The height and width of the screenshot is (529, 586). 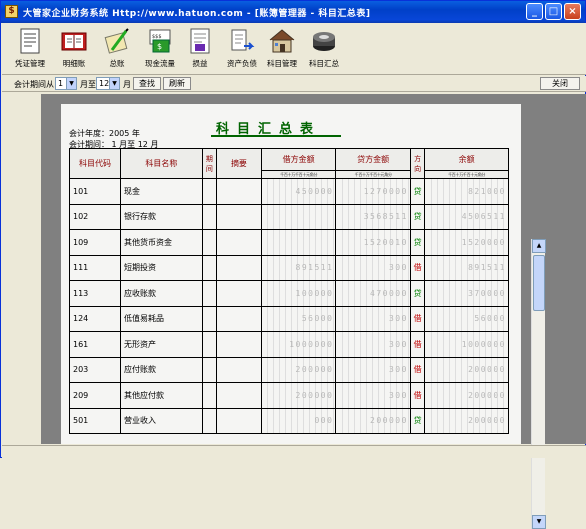 What do you see at coordinates (160, 41) in the screenshot?
I see `cashflow-icon: $$$ $` at bounding box center [160, 41].